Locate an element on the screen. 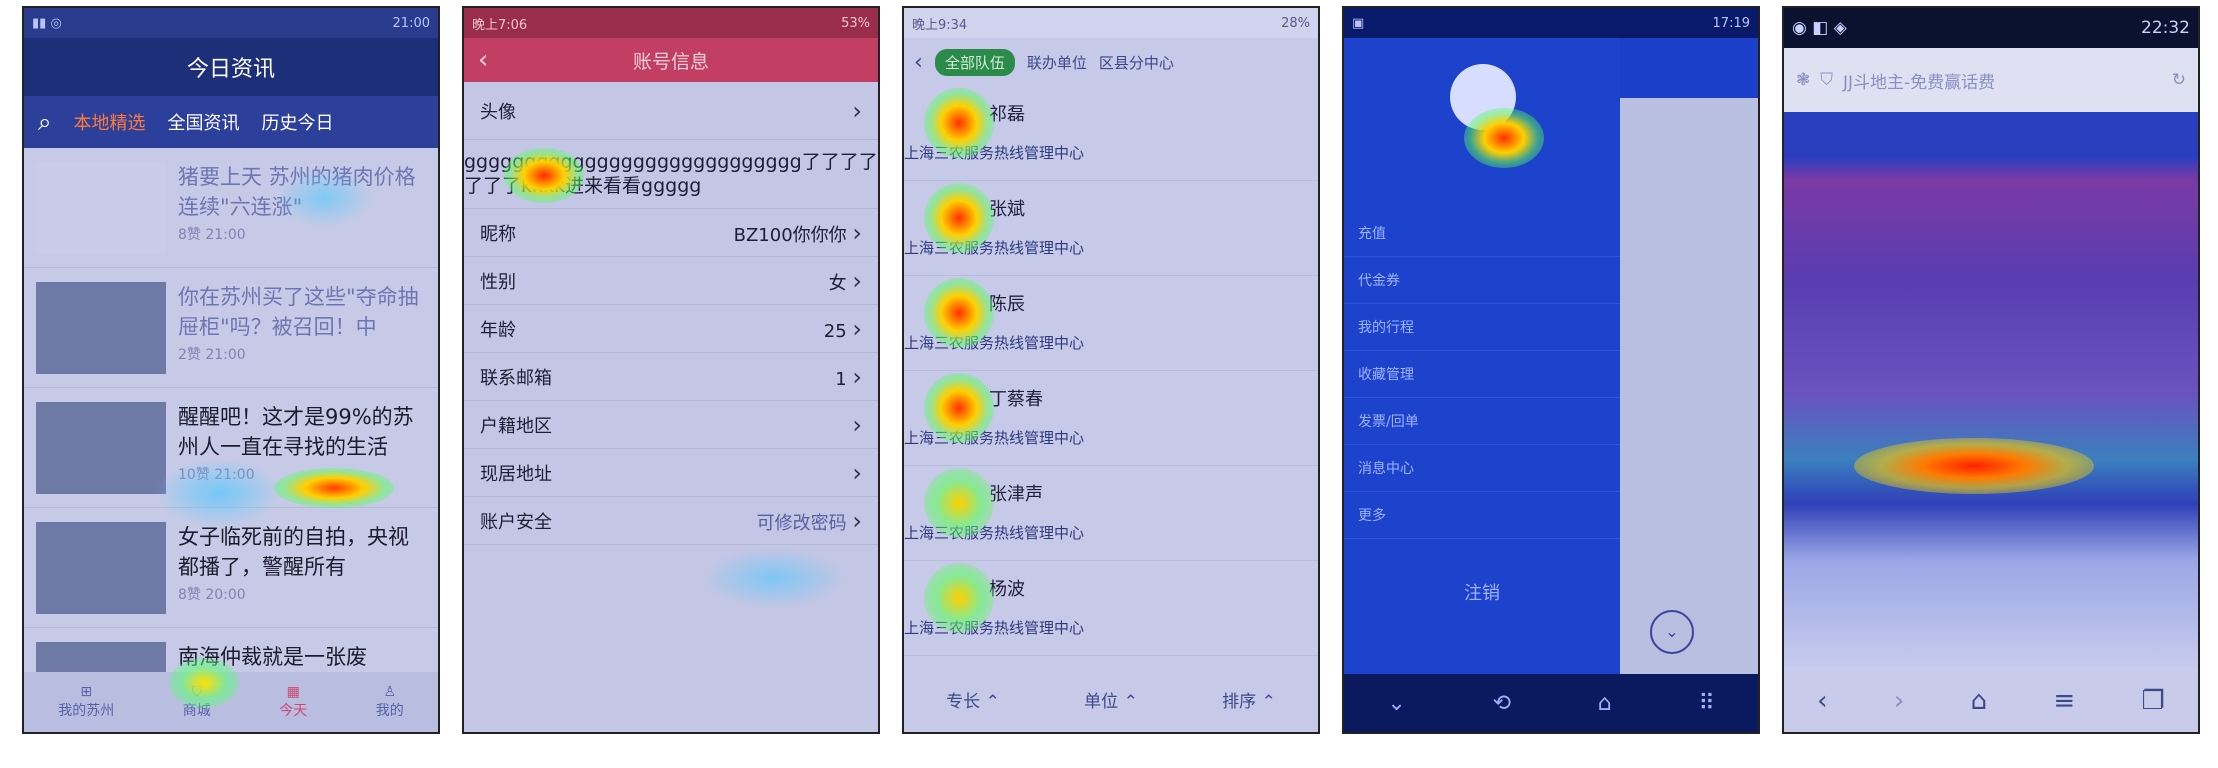 This screenshot has width=2218, height=768. contact-item: 陈辰 上海三农服务热线管理中心 is located at coordinates (1111, 323).